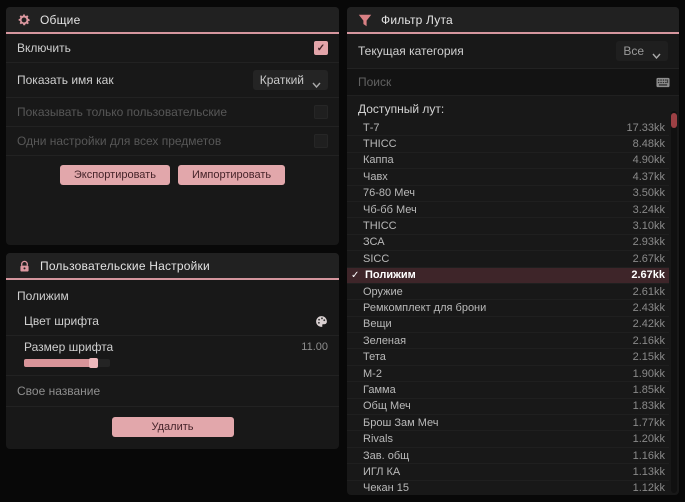 This screenshot has width=685, height=502. What do you see at coordinates (387, 406) in the screenshot?
I see `loot-item-name: Общ Меч` at bounding box center [387, 406].